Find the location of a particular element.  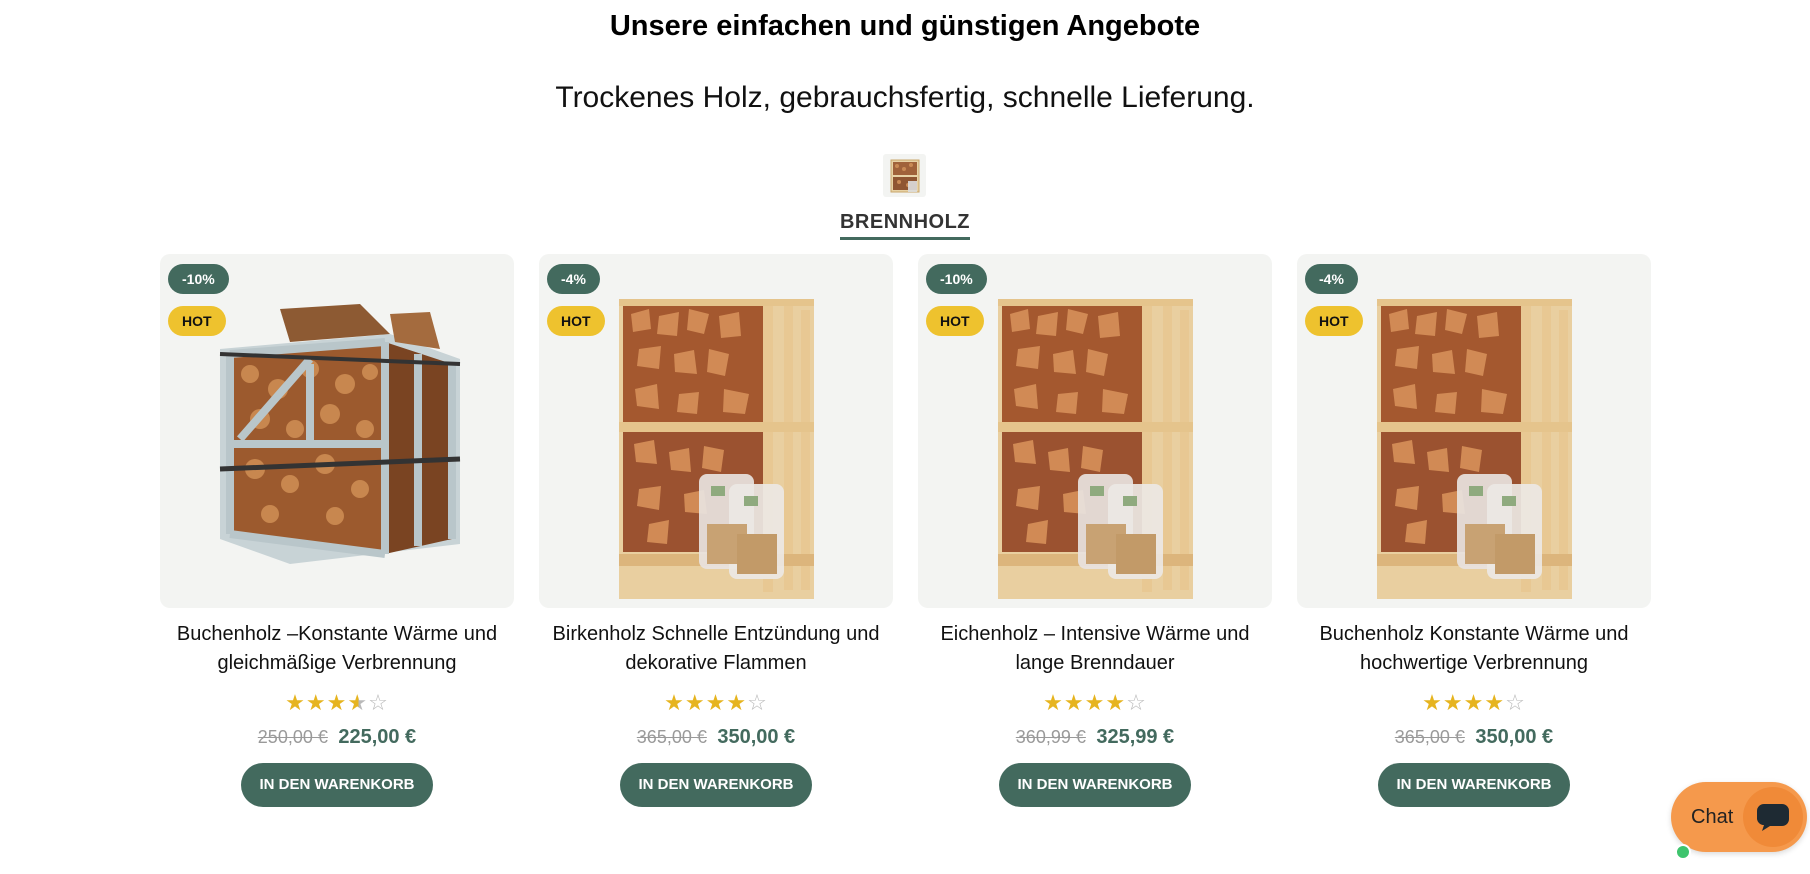

firewood-icon is located at coordinates (904, 175).